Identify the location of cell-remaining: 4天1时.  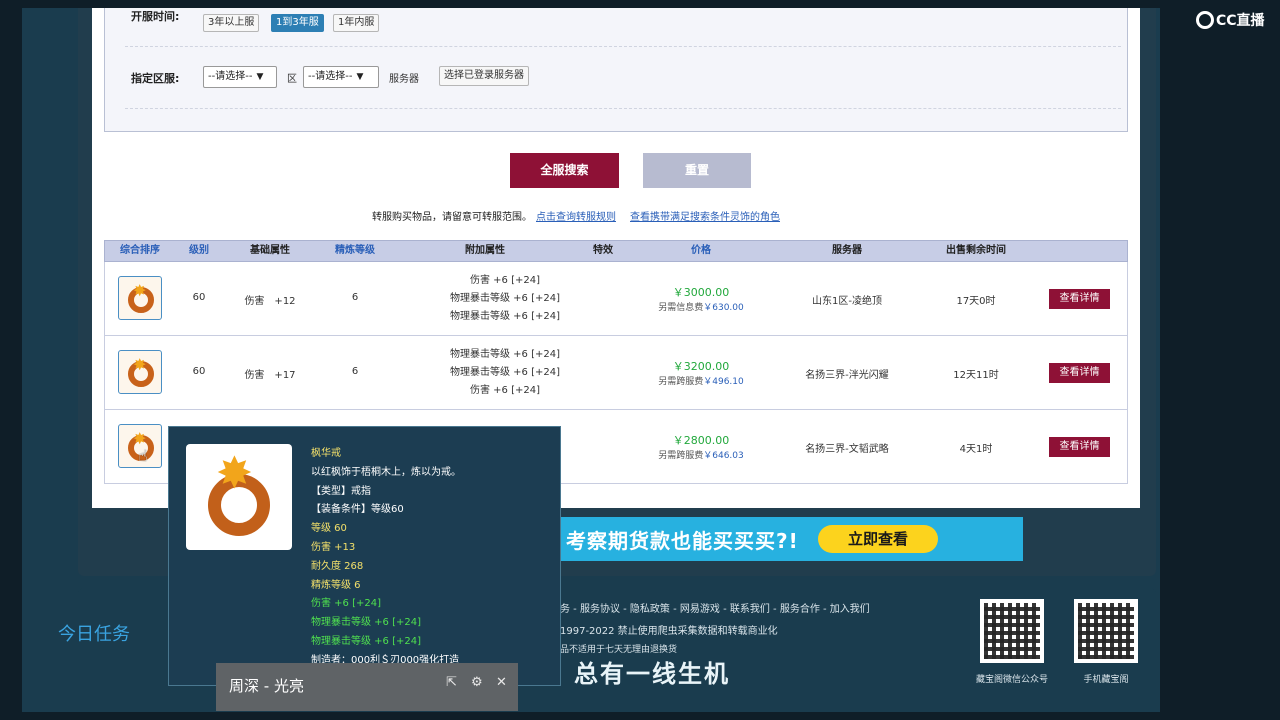
(976, 449).